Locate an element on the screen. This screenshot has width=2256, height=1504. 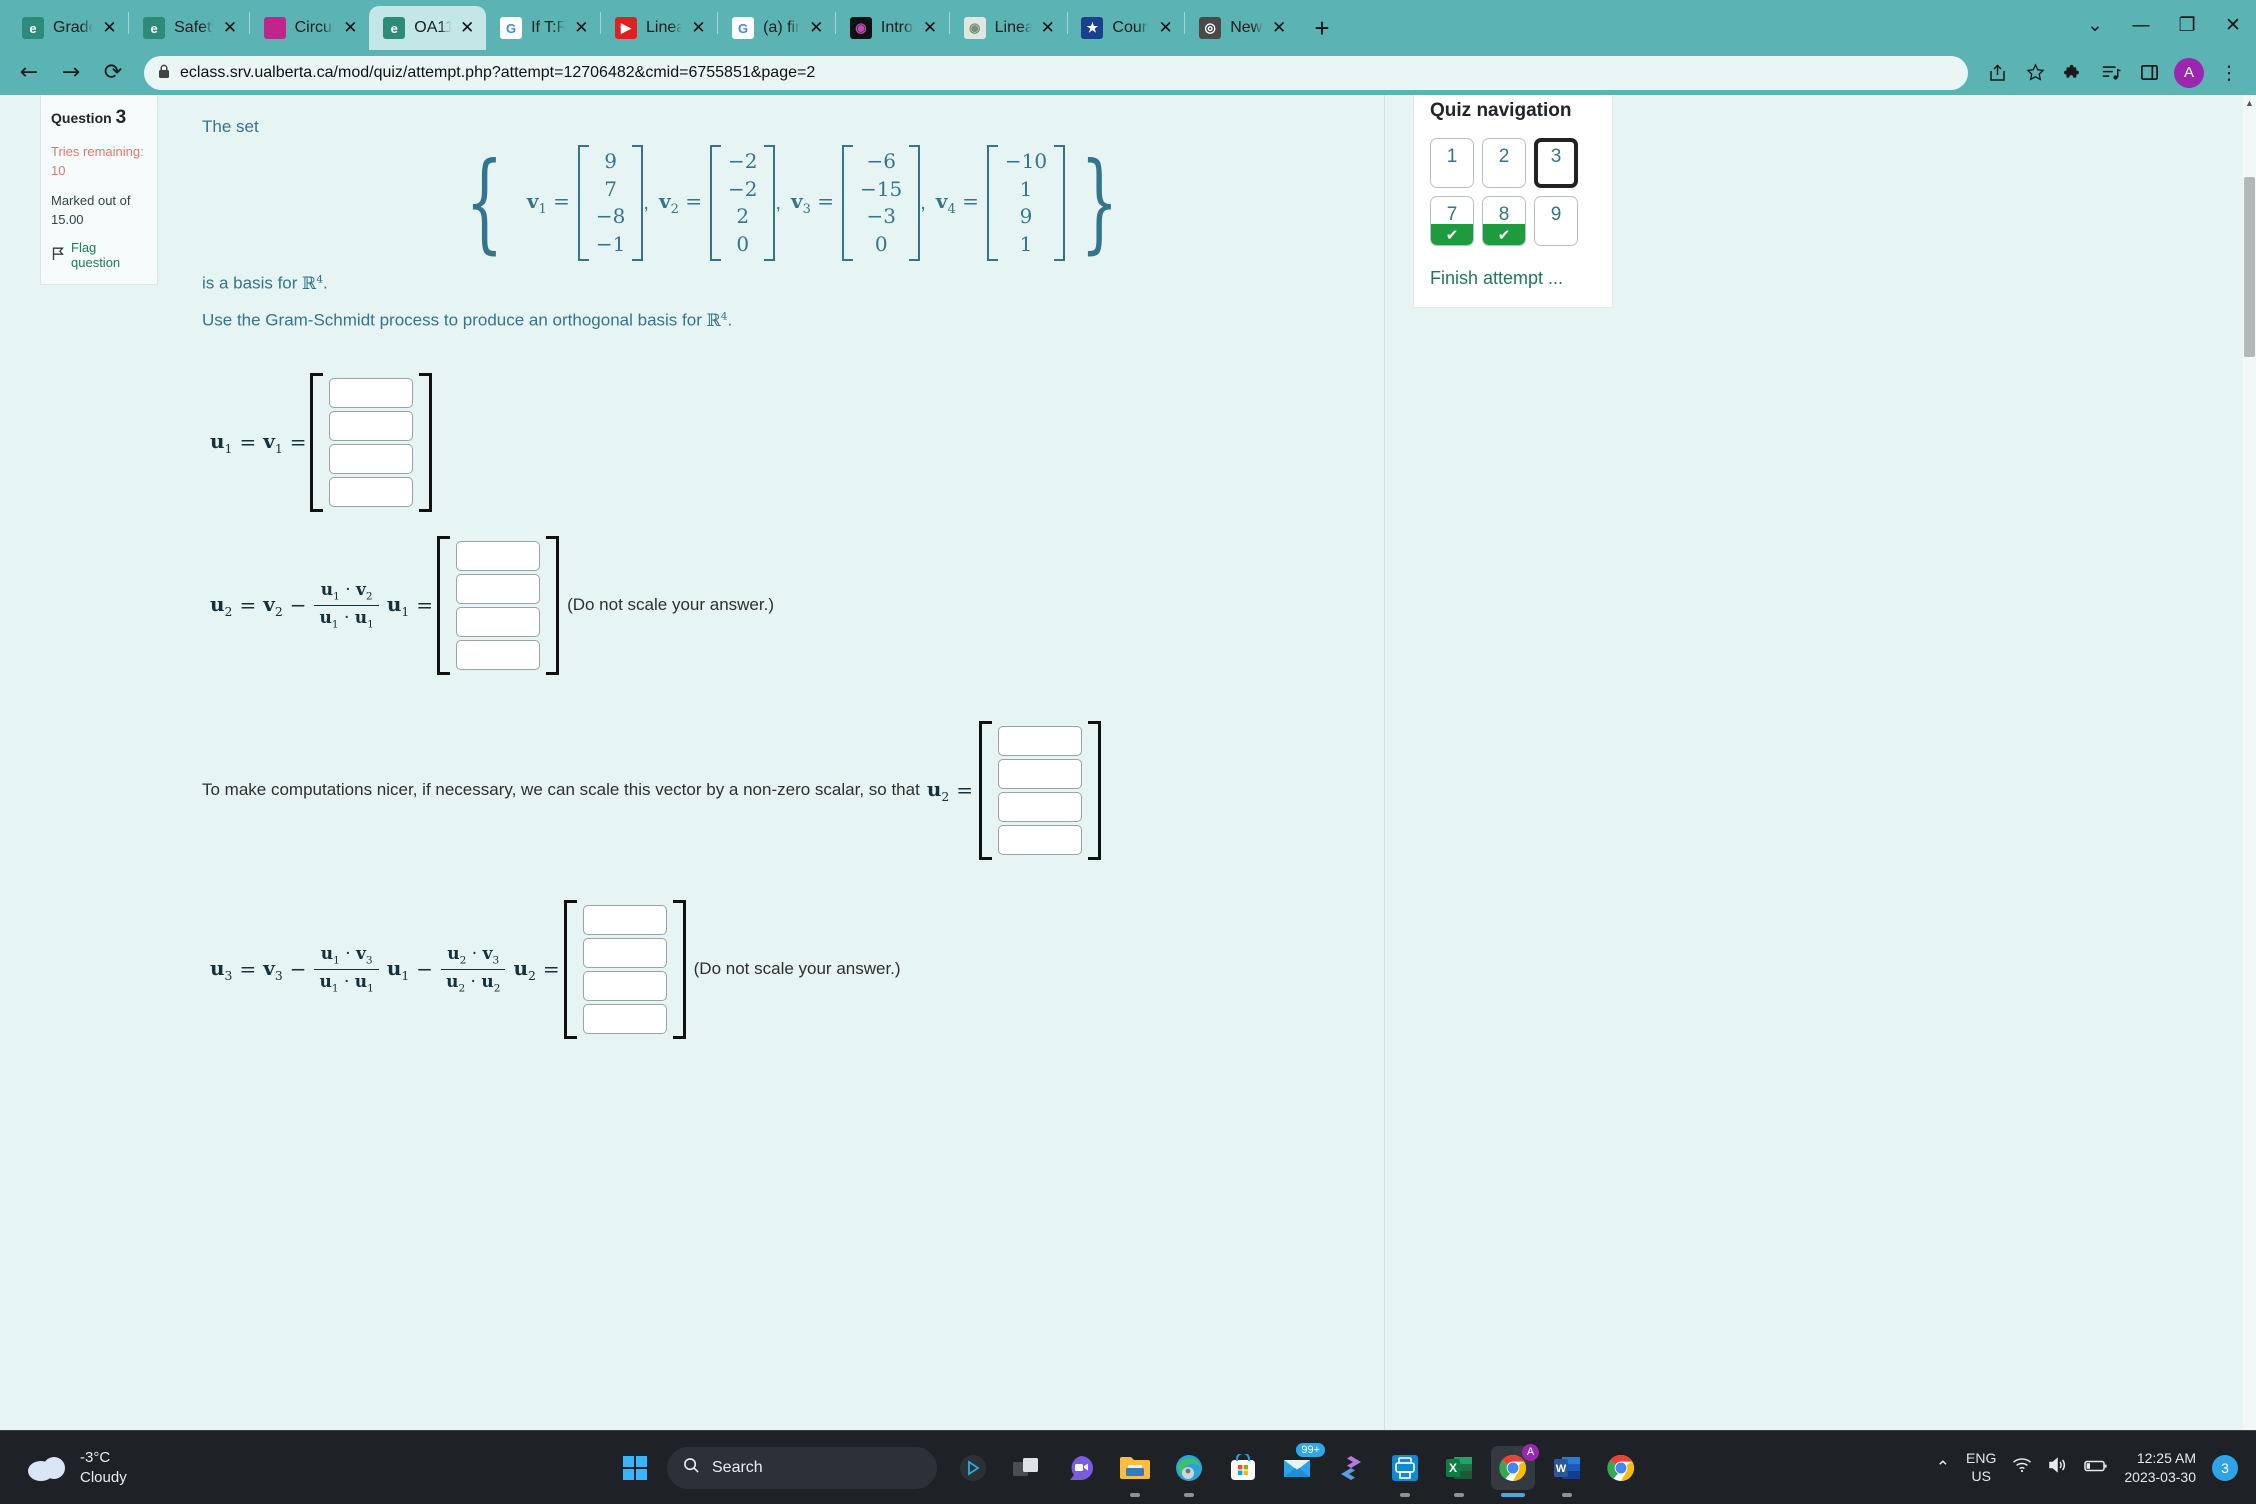
browser-tab: Circular C ✕ is located at coordinates (310, 28).